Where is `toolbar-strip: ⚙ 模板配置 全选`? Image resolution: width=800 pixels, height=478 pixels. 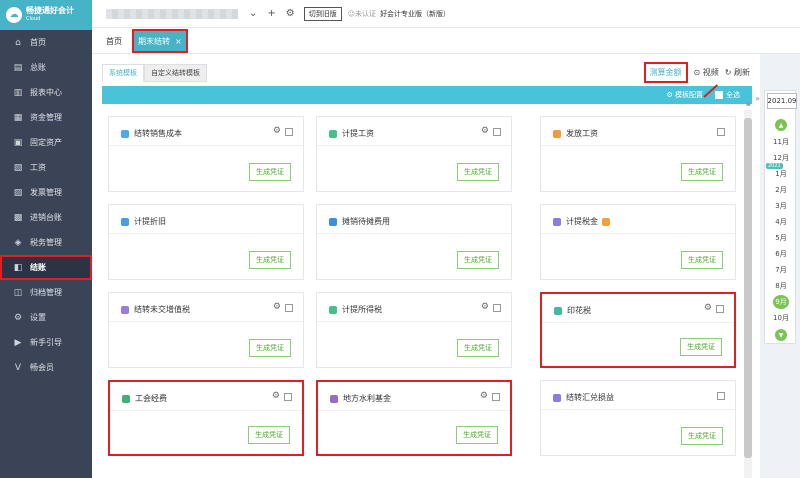 toolbar-strip: ⚙ 模板配置 全选 is located at coordinates (427, 95).